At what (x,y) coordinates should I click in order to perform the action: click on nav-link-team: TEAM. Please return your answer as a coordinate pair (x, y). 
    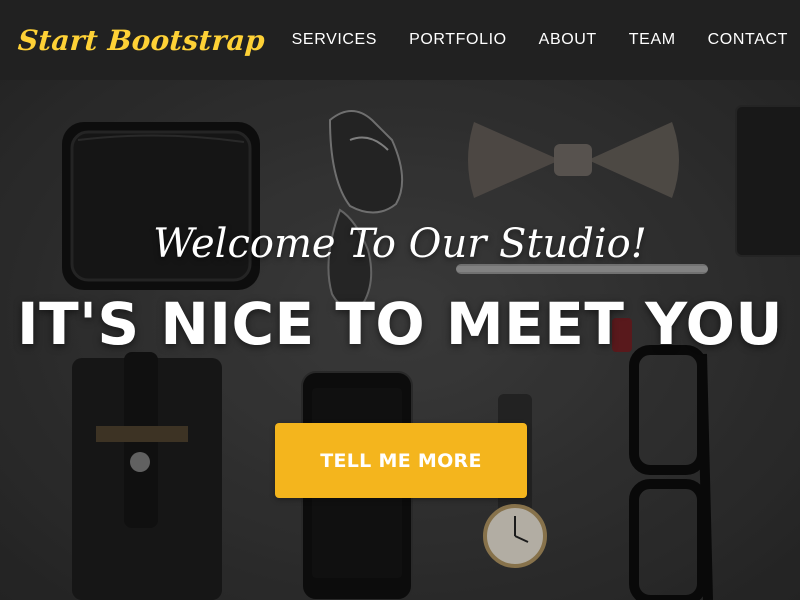
    Looking at the image, I should click on (652, 40).